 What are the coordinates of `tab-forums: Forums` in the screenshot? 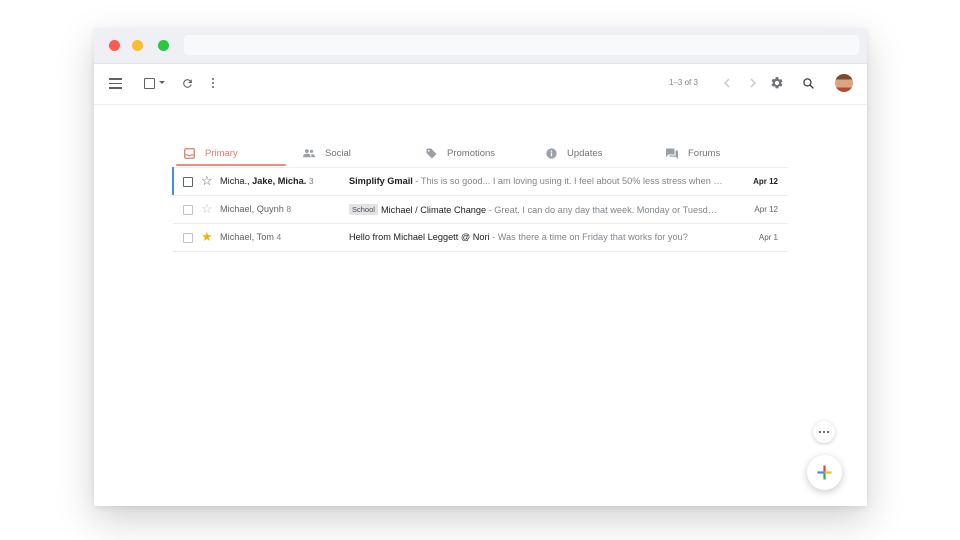 It's located at (693, 153).